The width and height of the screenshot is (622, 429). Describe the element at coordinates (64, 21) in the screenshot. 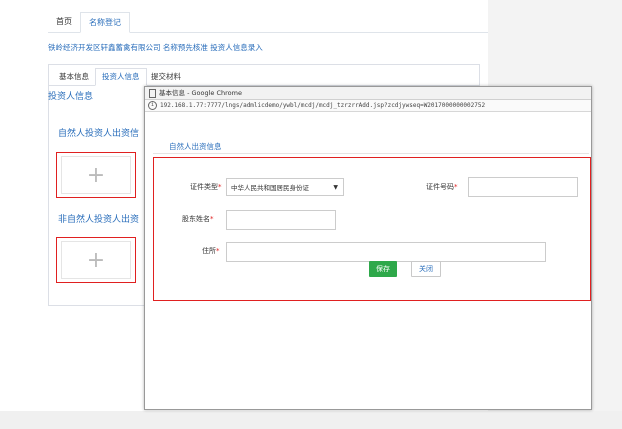

I see `tab-home: 首页` at that location.